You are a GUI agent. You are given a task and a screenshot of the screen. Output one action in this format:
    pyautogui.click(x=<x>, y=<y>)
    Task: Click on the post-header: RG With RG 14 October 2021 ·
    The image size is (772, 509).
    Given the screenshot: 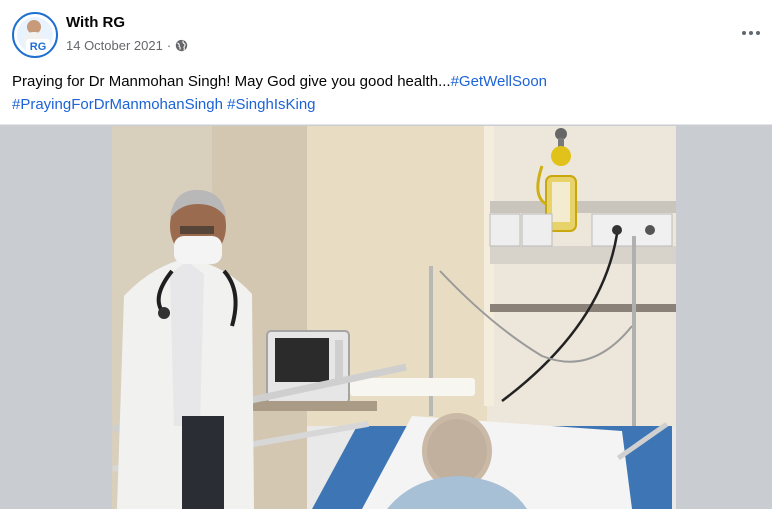 What is the action you would take?
    pyautogui.click(x=386, y=31)
    